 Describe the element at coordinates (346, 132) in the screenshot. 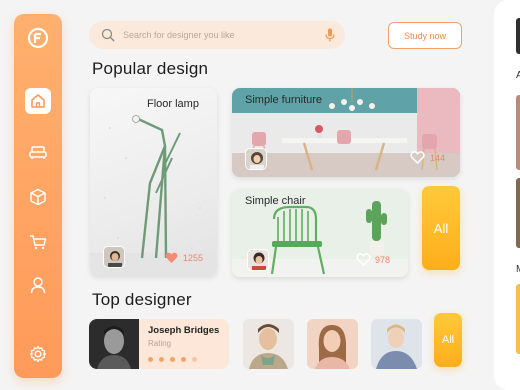

I see `simple-furniture-card: Simple furniture 144` at that location.